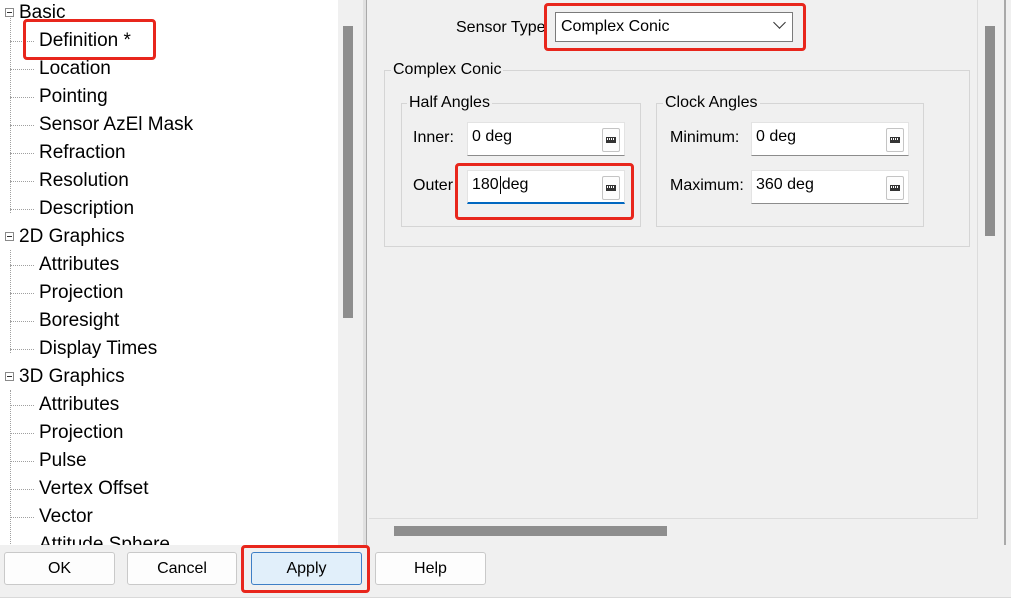 This screenshot has height=603, width=1011. Describe the element at coordinates (104, 538) in the screenshot. I see `tree-item-3d-attitude-sphere: Attitude Sphere` at that location.